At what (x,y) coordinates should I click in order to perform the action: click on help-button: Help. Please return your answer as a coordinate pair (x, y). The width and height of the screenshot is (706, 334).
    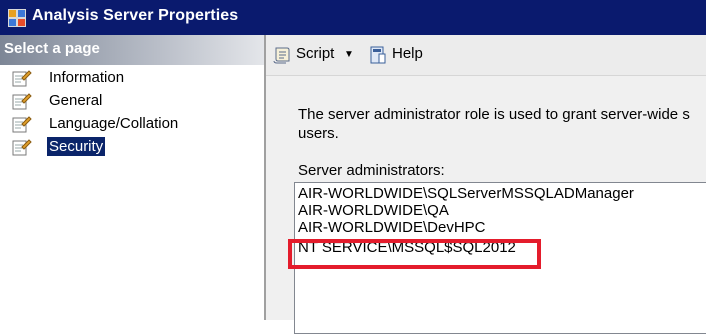
    Looking at the image, I should click on (403, 55).